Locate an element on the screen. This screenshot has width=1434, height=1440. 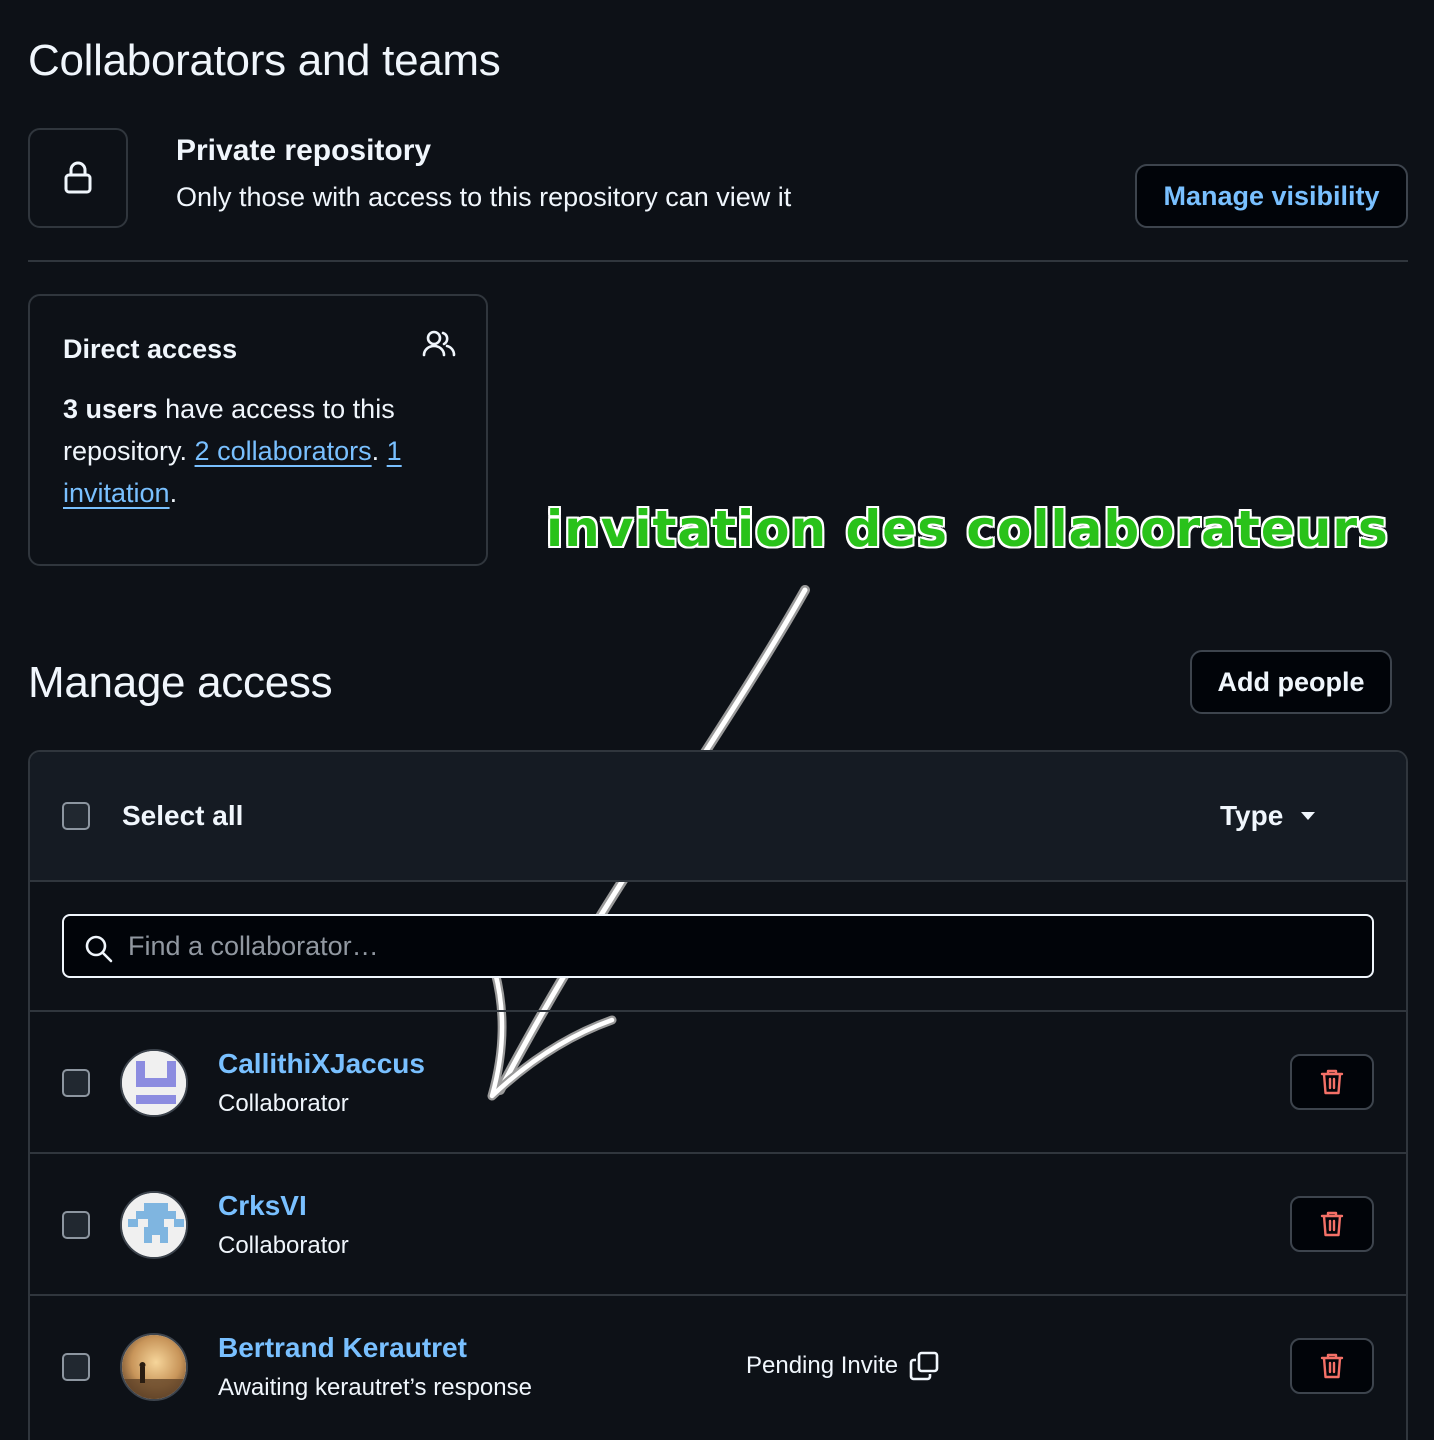
table-header: Select all Type is located at coordinates (718, 817).